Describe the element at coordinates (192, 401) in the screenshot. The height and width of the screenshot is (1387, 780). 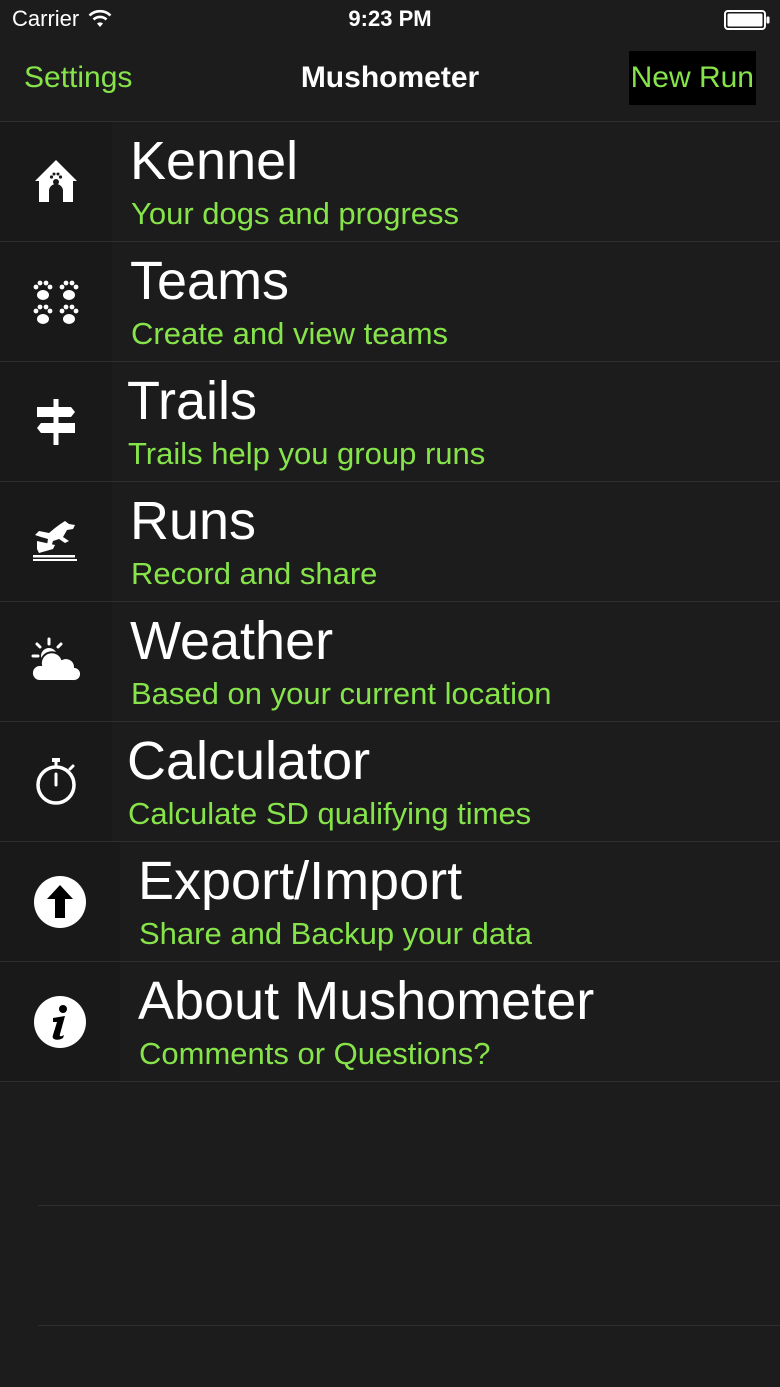
I see `menu-item-title: Trails` at that location.